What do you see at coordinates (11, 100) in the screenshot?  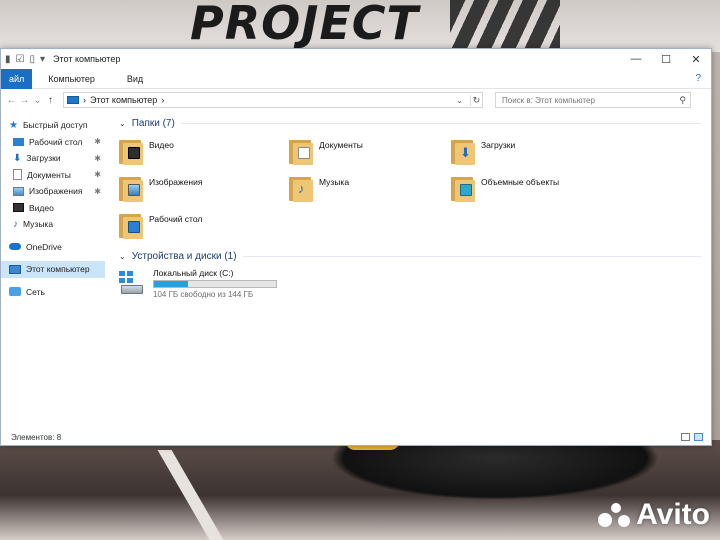 I see `back-button: ←` at bounding box center [11, 100].